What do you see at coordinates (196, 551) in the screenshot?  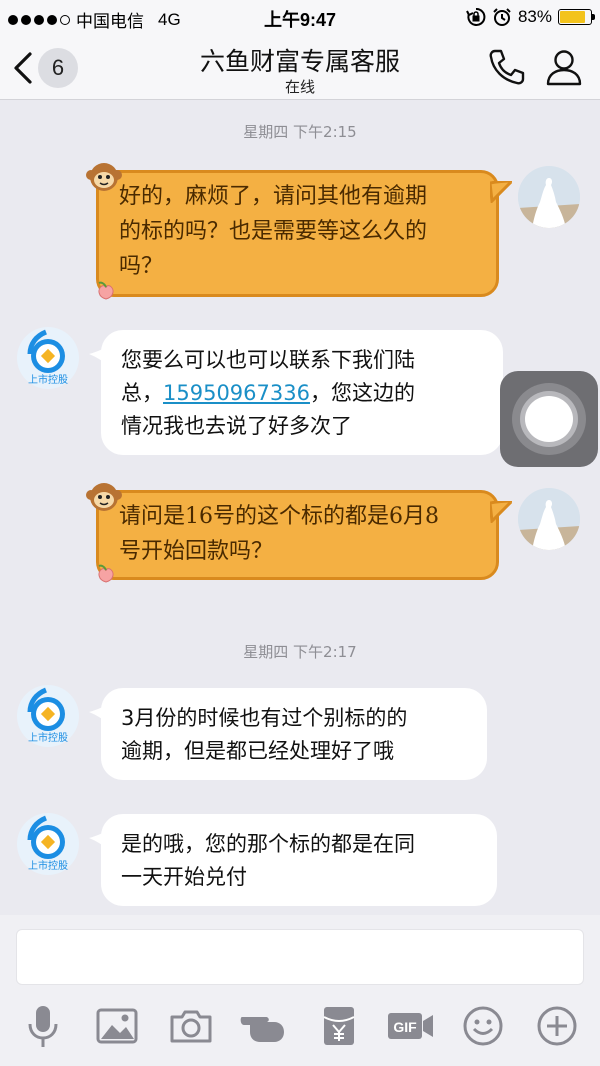 I see `message-line: 号开始回款吗？` at bounding box center [196, 551].